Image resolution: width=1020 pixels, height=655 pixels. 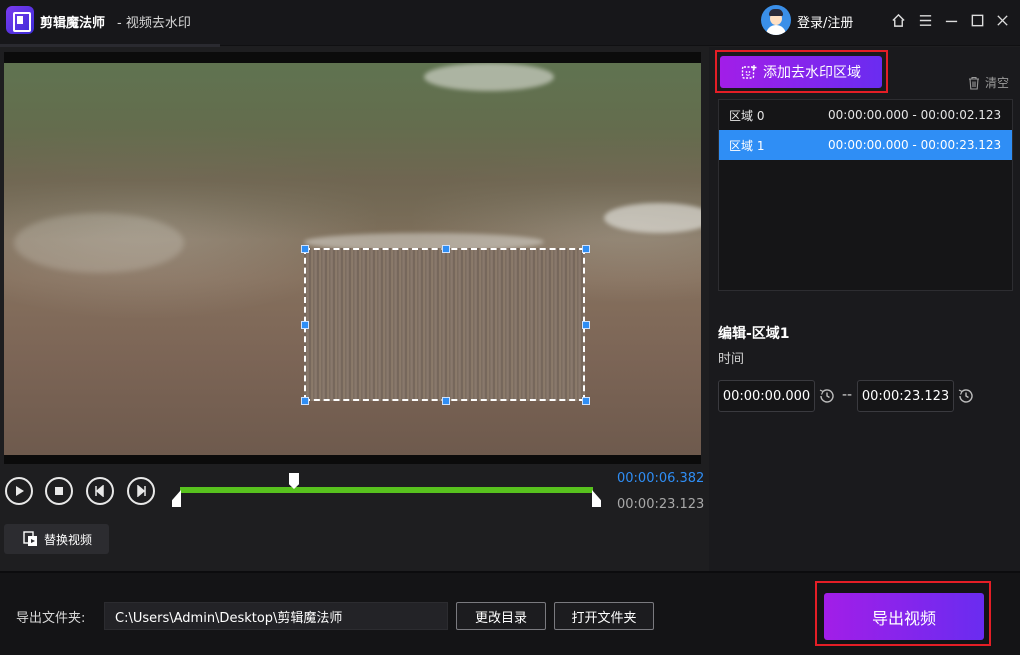 What do you see at coordinates (661, 478) in the screenshot?
I see `current-time: 00:00:06.382` at bounding box center [661, 478].